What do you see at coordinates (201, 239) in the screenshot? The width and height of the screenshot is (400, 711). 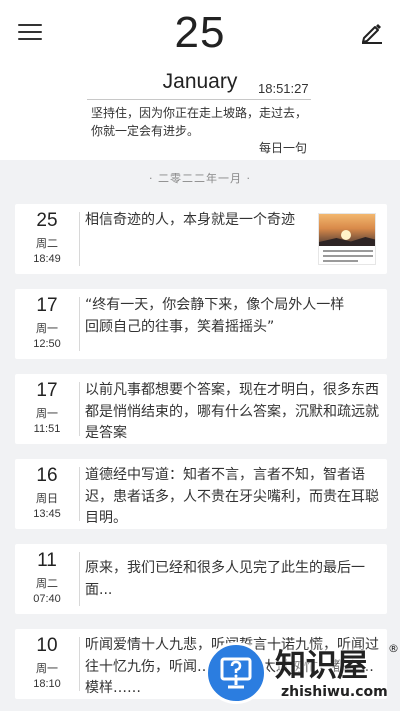 I see `entry-card: 25 周二 18:49 相信奇迹的人，本身就是一个奇迹` at bounding box center [201, 239].